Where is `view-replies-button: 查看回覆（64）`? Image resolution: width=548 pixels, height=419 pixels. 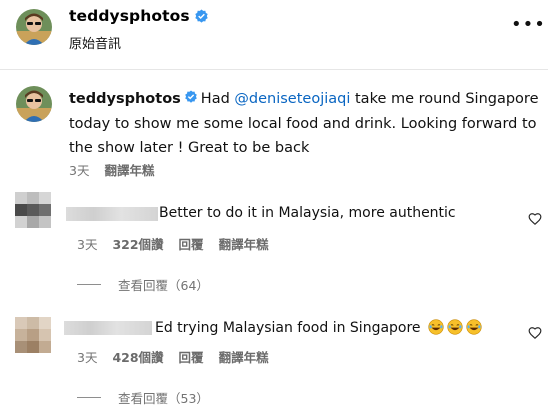 view-replies-button: 查看回覆（64） is located at coordinates (143, 284).